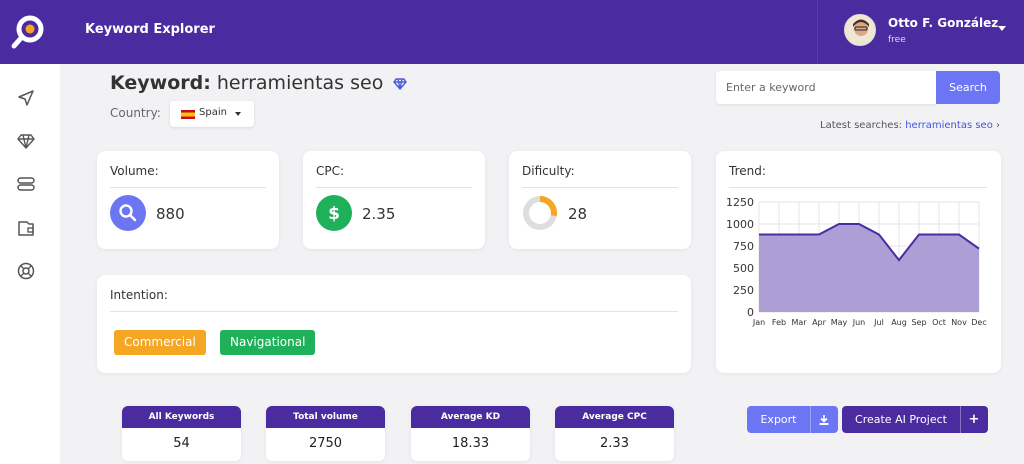 The width and height of the screenshot is (1024, 464). Describe the element at coordinates (918, 322) in the screenshot. I see `x-tick-label: Sep` at that location.